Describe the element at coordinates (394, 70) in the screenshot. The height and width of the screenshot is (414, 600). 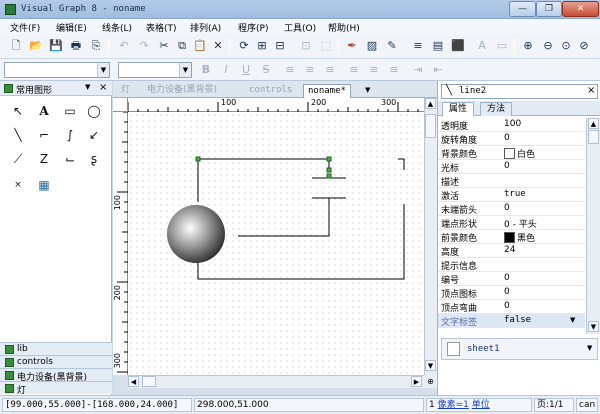
I see `valign-bottom-button: ≡` at that location.